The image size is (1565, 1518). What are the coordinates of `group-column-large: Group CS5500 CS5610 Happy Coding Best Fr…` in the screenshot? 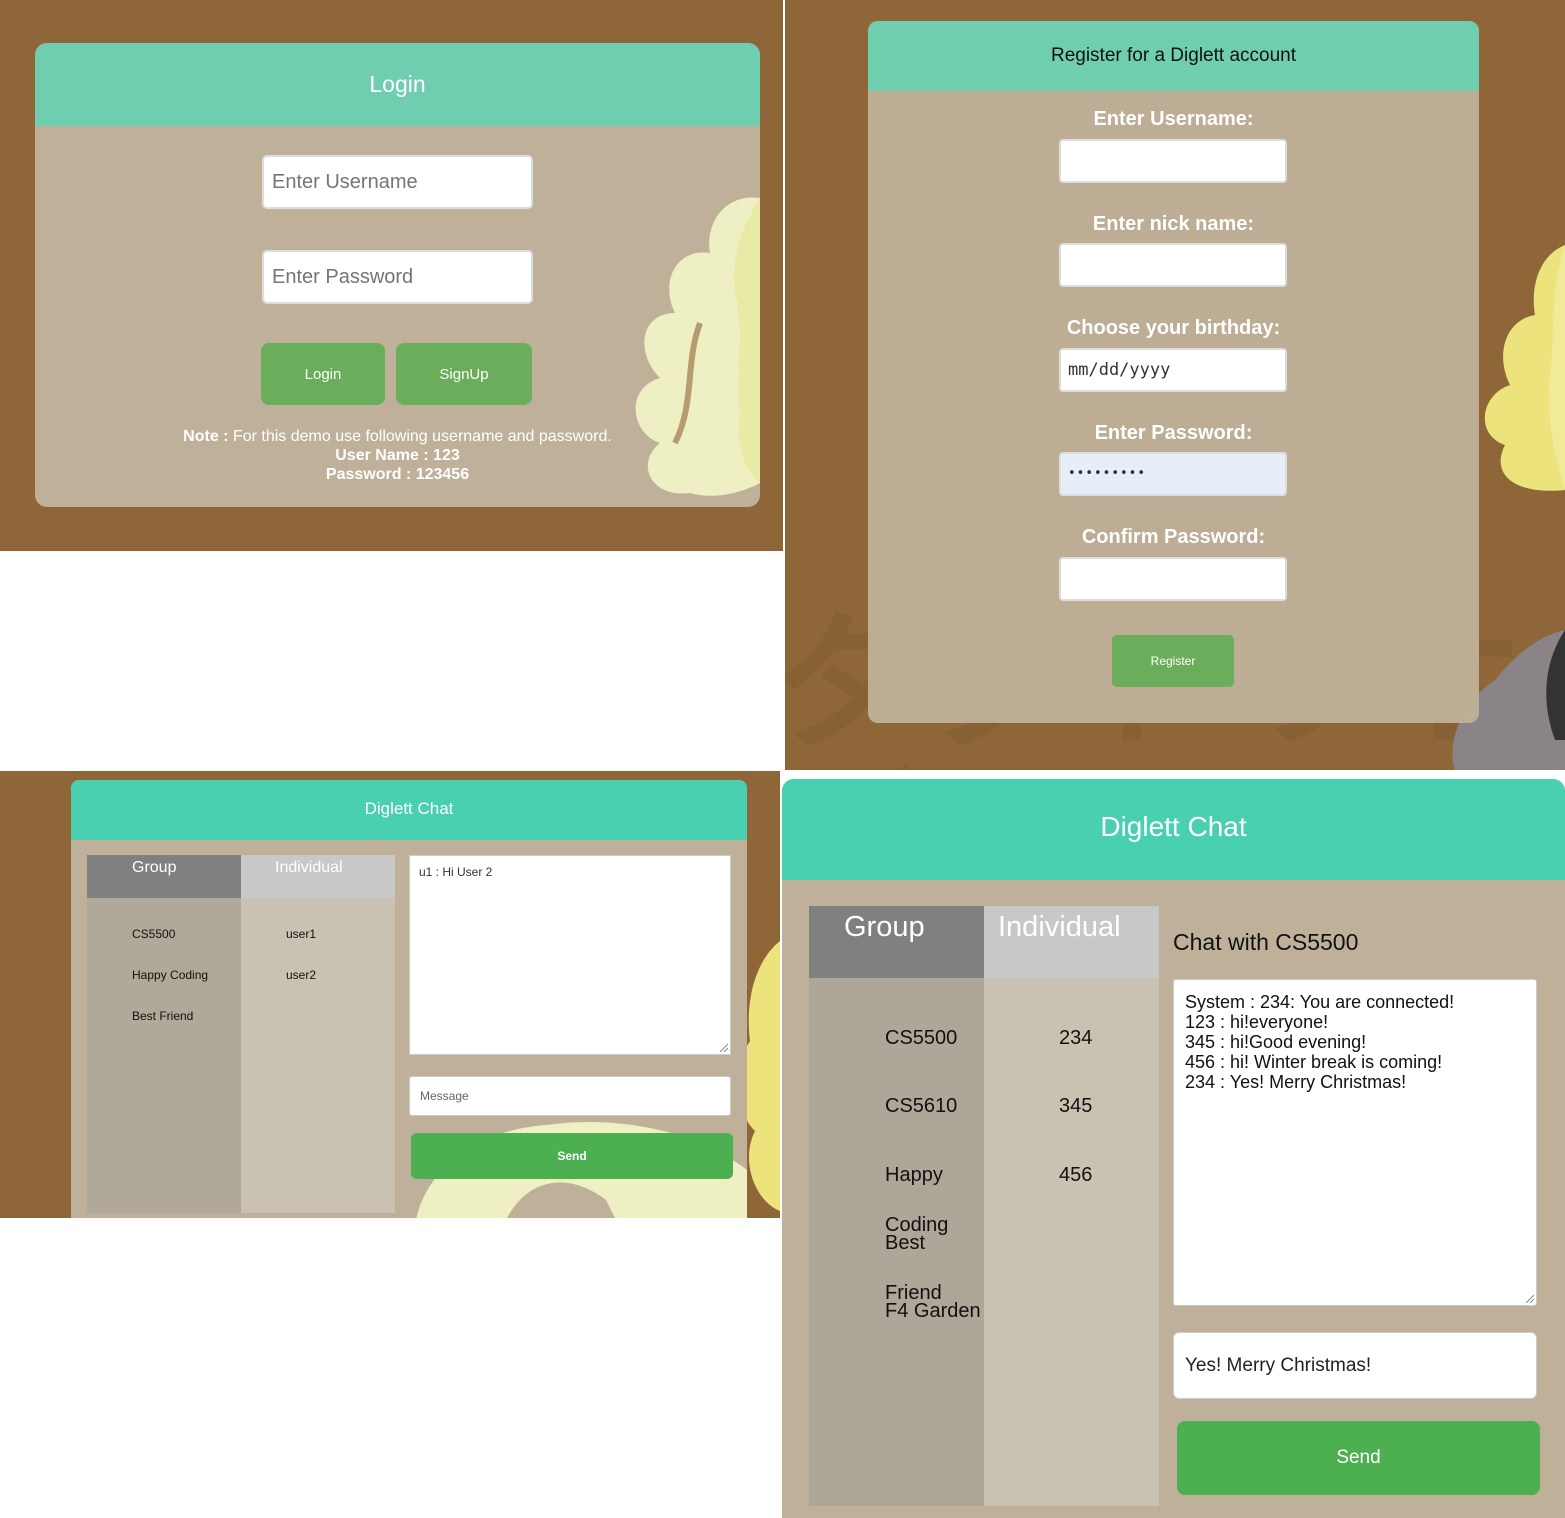 It's located at (896, 1206).